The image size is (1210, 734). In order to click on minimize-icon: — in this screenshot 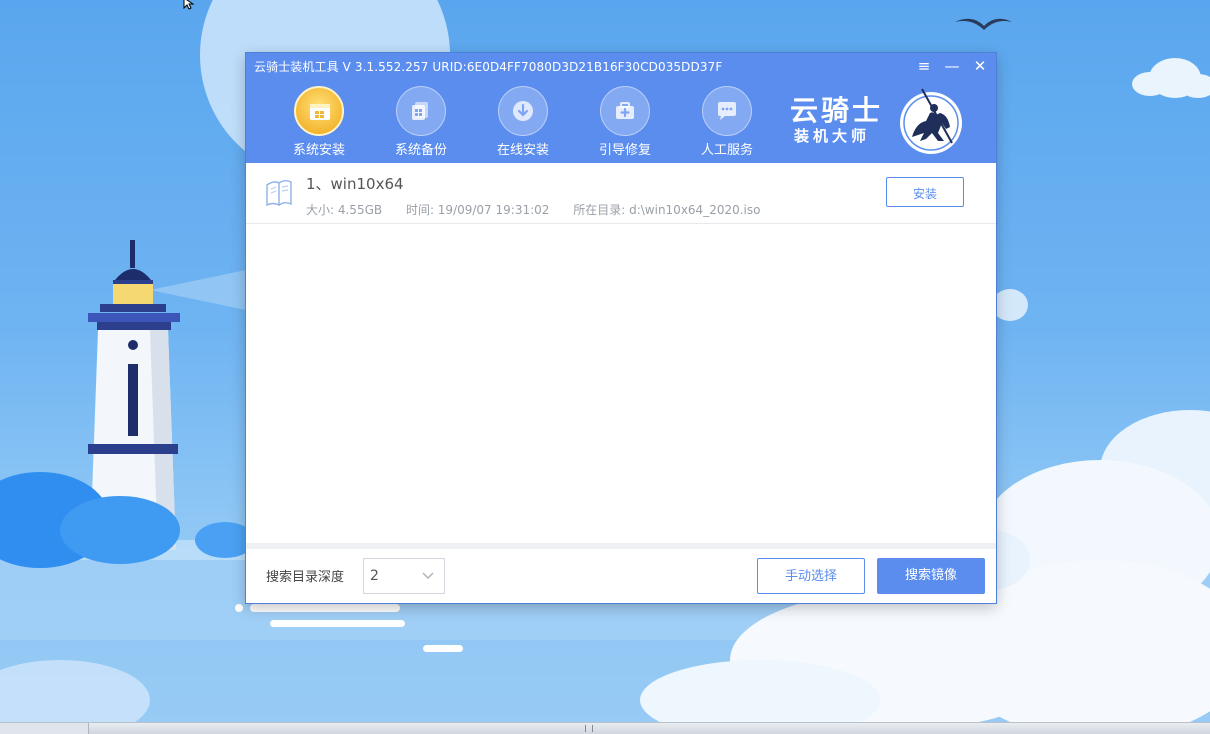, I will do `click(952, 66)`.